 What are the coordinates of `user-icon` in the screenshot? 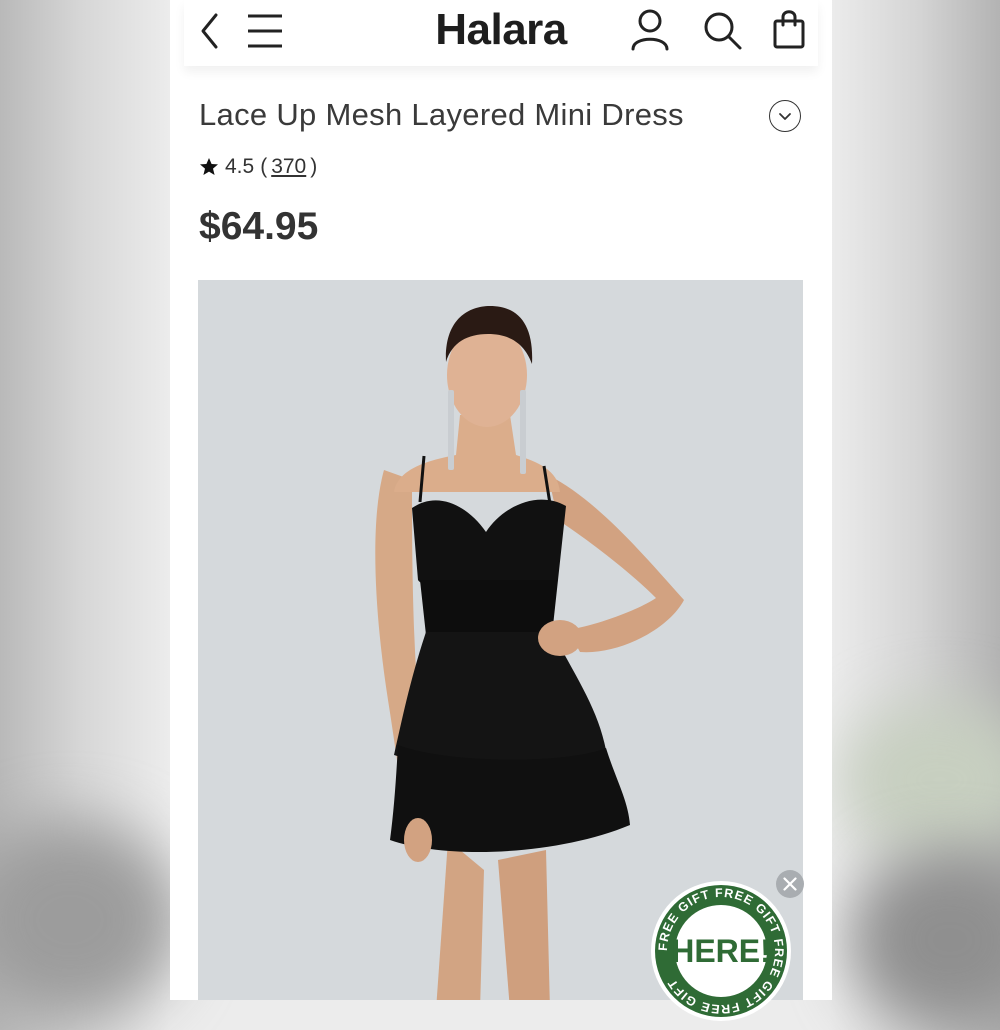 It's located at (650, 30).